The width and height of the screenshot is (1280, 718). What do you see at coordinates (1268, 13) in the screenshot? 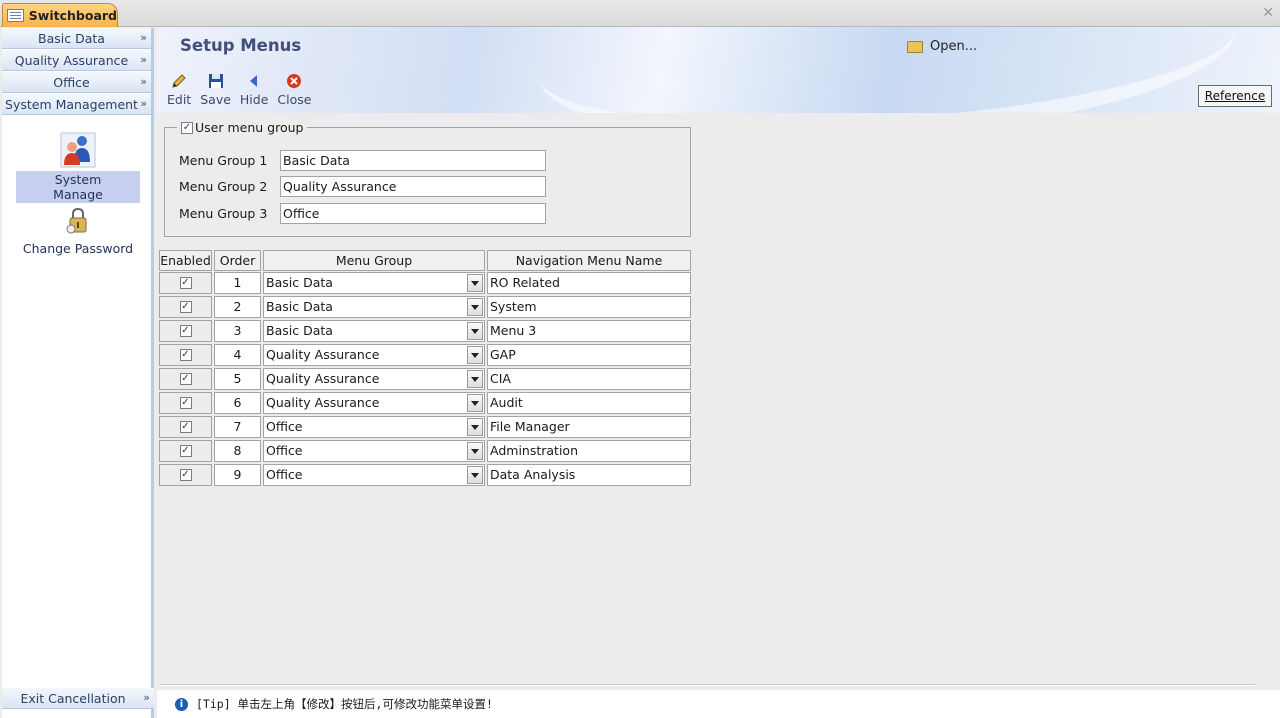
I see `close-icon: ✕` at bounding box center [1268, 13].